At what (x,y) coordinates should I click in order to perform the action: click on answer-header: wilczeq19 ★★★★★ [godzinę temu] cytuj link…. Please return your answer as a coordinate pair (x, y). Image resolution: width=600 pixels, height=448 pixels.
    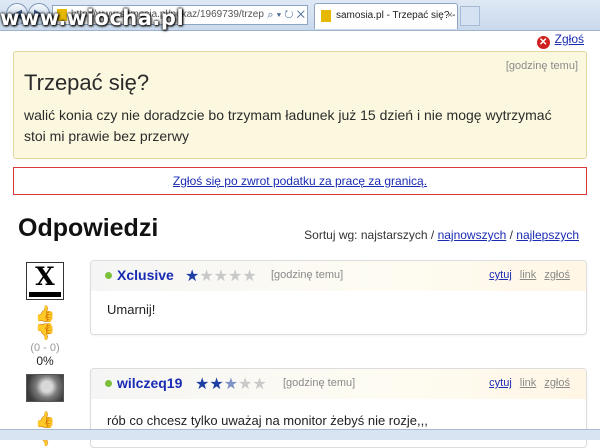
    Looking at the image, I should click on (338, 384).